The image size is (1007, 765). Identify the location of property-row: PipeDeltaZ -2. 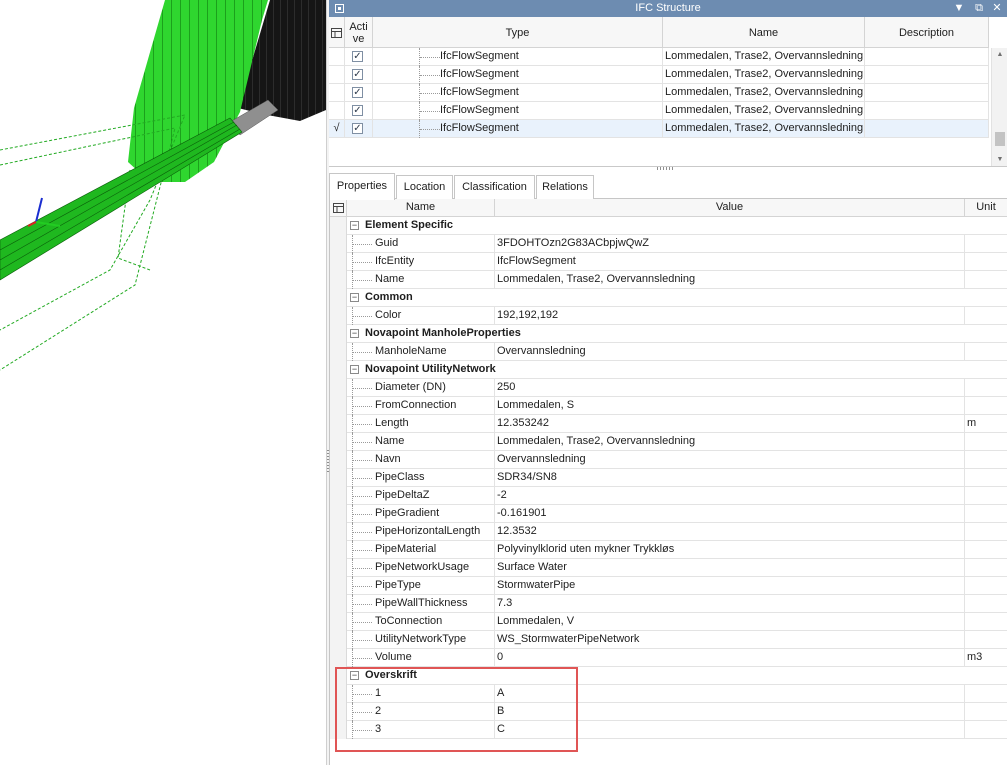
(668, 496).